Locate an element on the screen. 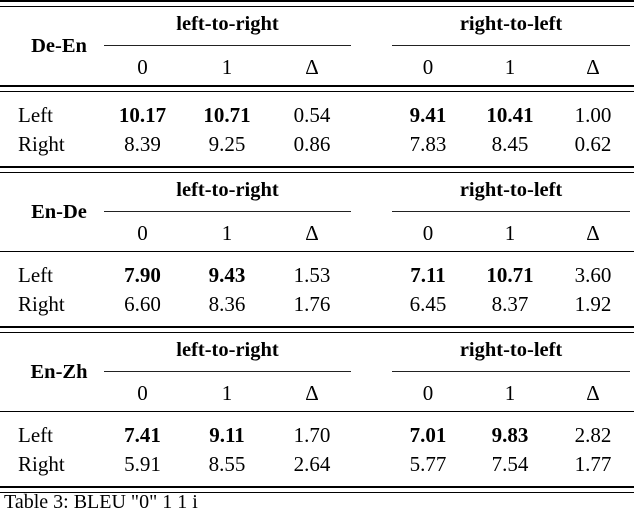  group-header-row: En-De left-to-right right-to-left is located at coordinates (317, 198).